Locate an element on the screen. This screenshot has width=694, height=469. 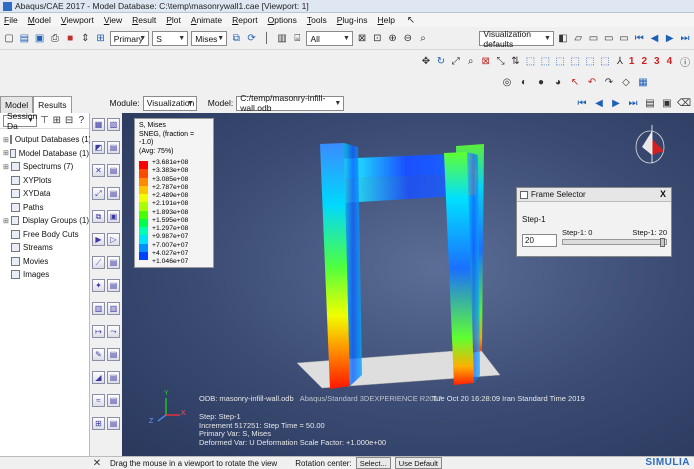
select-tool-icon: ↖ is located at coordinates (575, 82).